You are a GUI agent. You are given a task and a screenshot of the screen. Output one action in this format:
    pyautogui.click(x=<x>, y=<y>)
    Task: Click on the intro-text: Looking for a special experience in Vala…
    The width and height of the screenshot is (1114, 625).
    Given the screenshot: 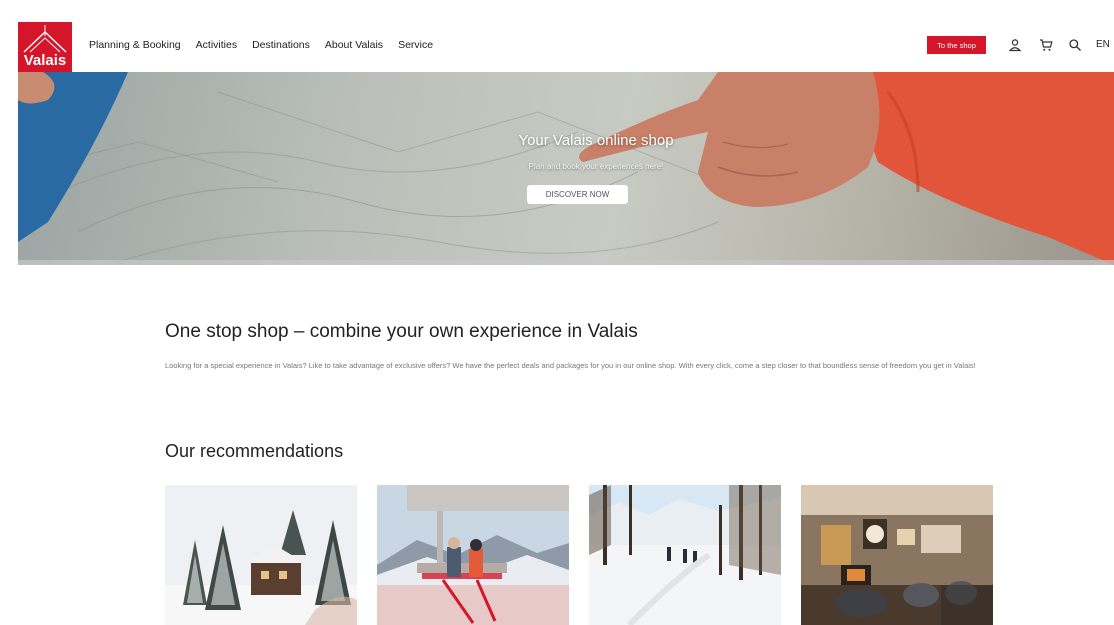 What is the action you would take?
    pyautogui.click(x=570, y=365)
    